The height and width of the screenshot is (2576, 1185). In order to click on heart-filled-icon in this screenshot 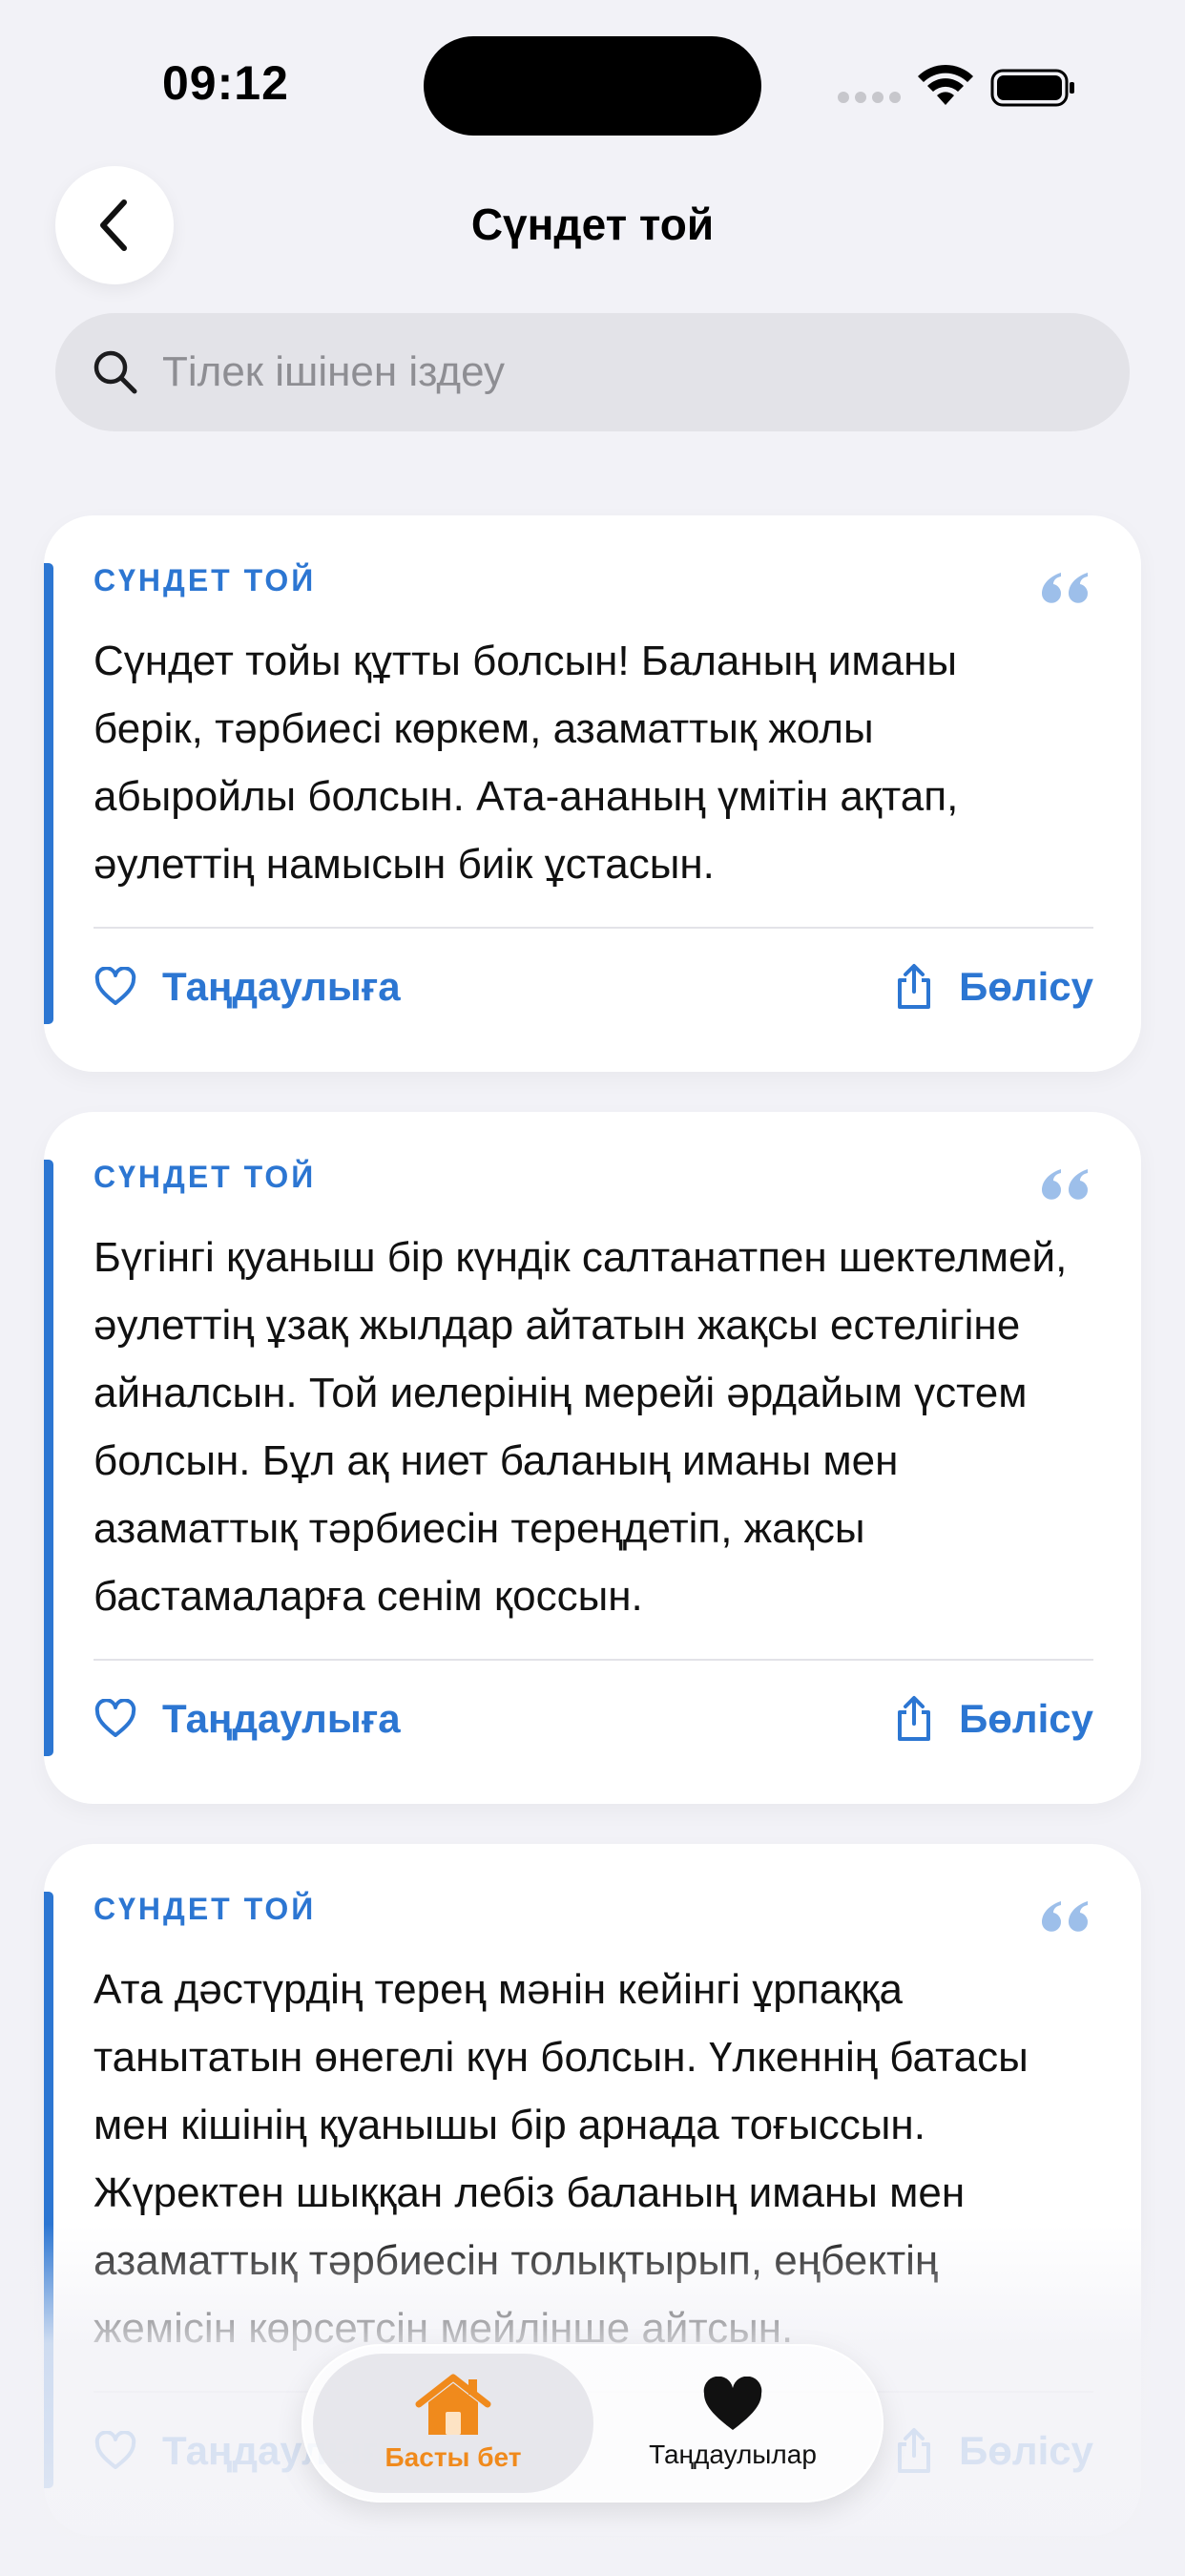, I will do `click(732, 2403)`.